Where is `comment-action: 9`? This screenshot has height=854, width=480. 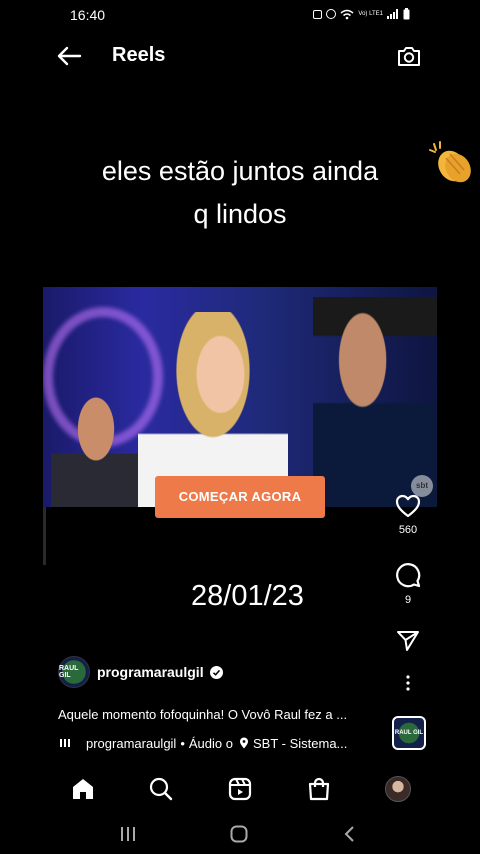 comment-action: 9 is located at coordinates (408, 584).